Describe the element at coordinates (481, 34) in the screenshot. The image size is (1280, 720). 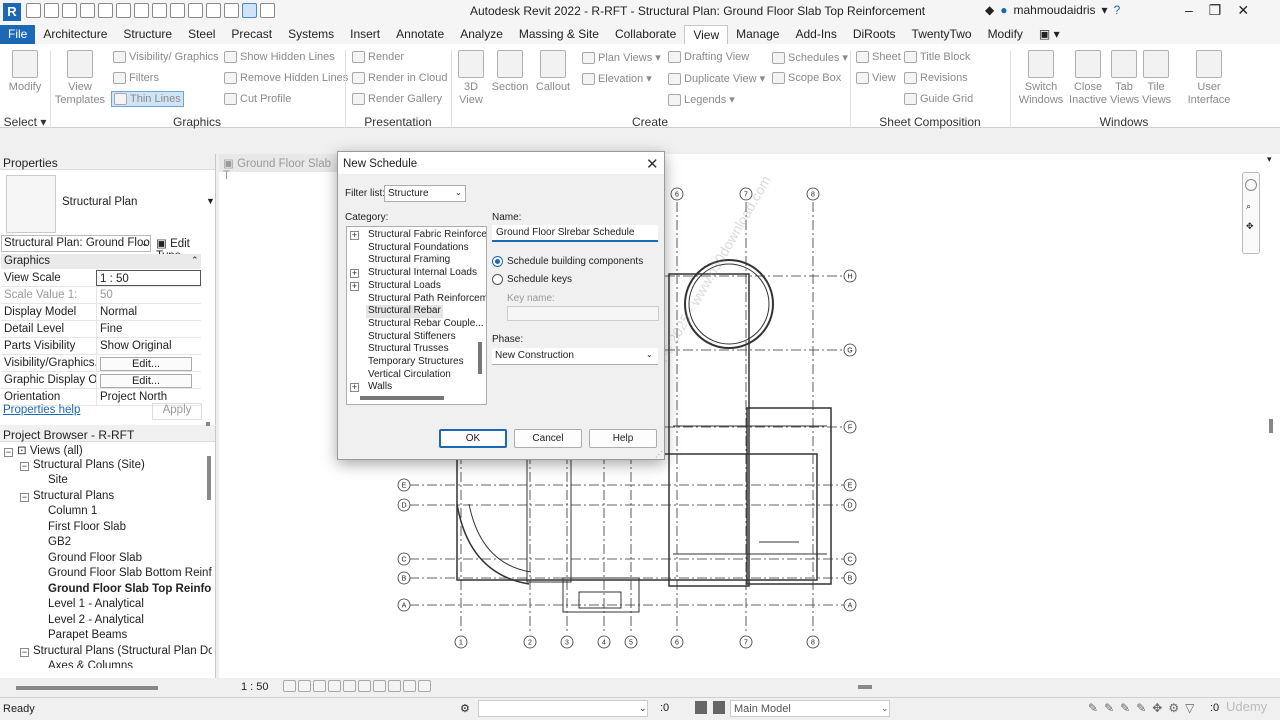
I see `tab-analyze: Analyze` at that location.